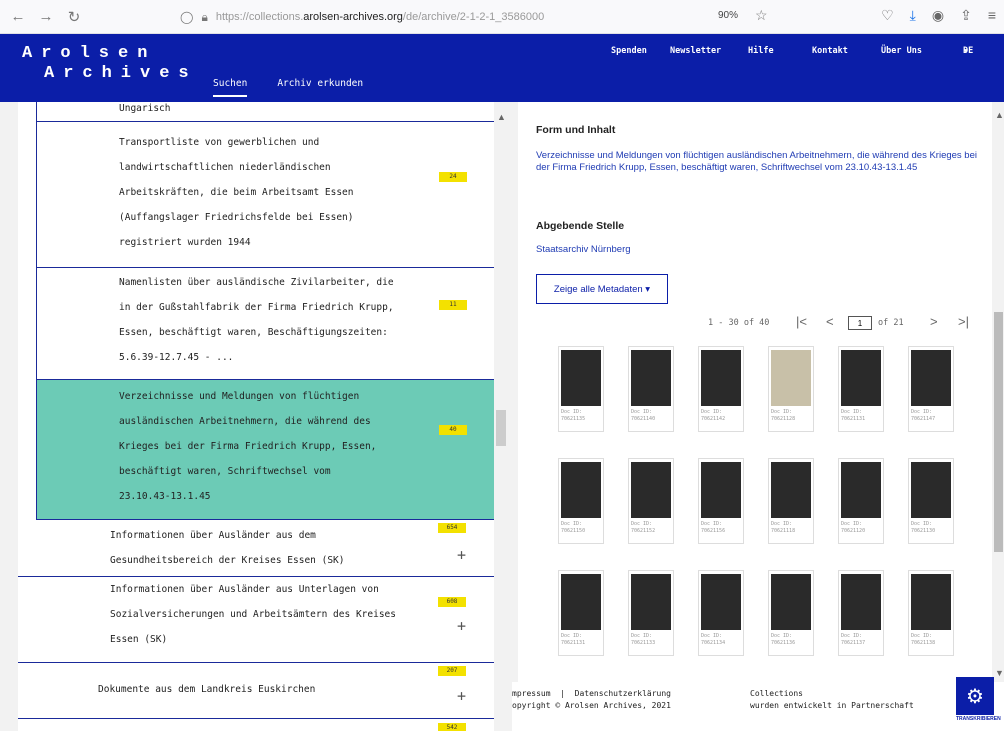 The image size is (1004, 731). I want to click on tree-item-ungarisch: Ungarisch, so click(265, 112).